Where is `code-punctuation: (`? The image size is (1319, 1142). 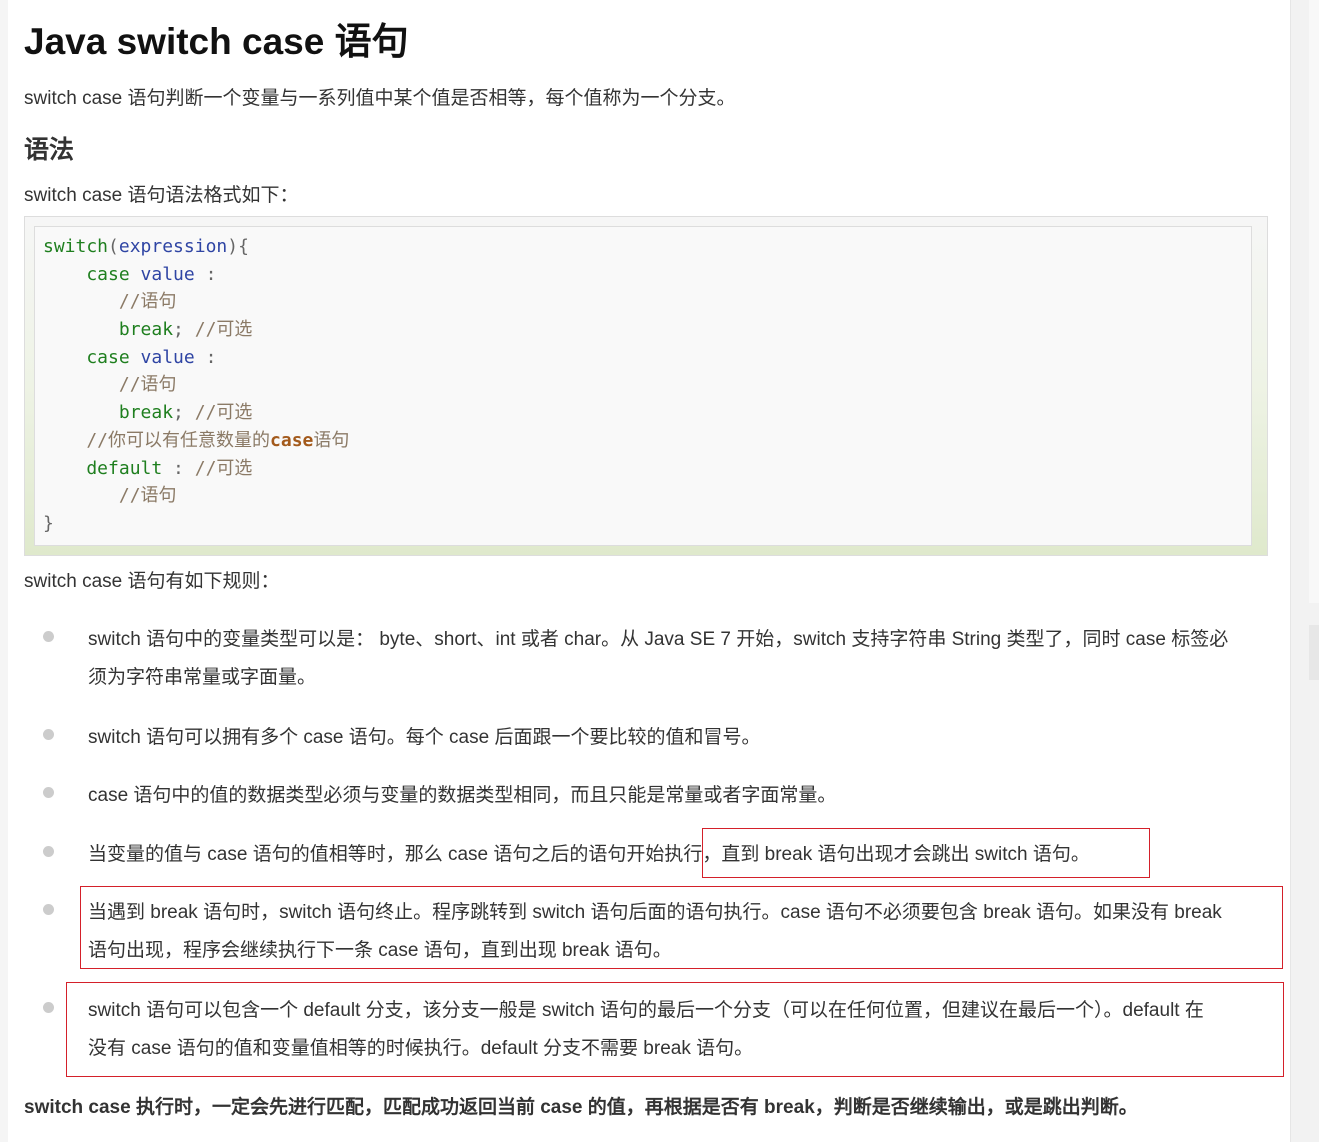 code-punctuation: ( is located at coordinates (113, 246).